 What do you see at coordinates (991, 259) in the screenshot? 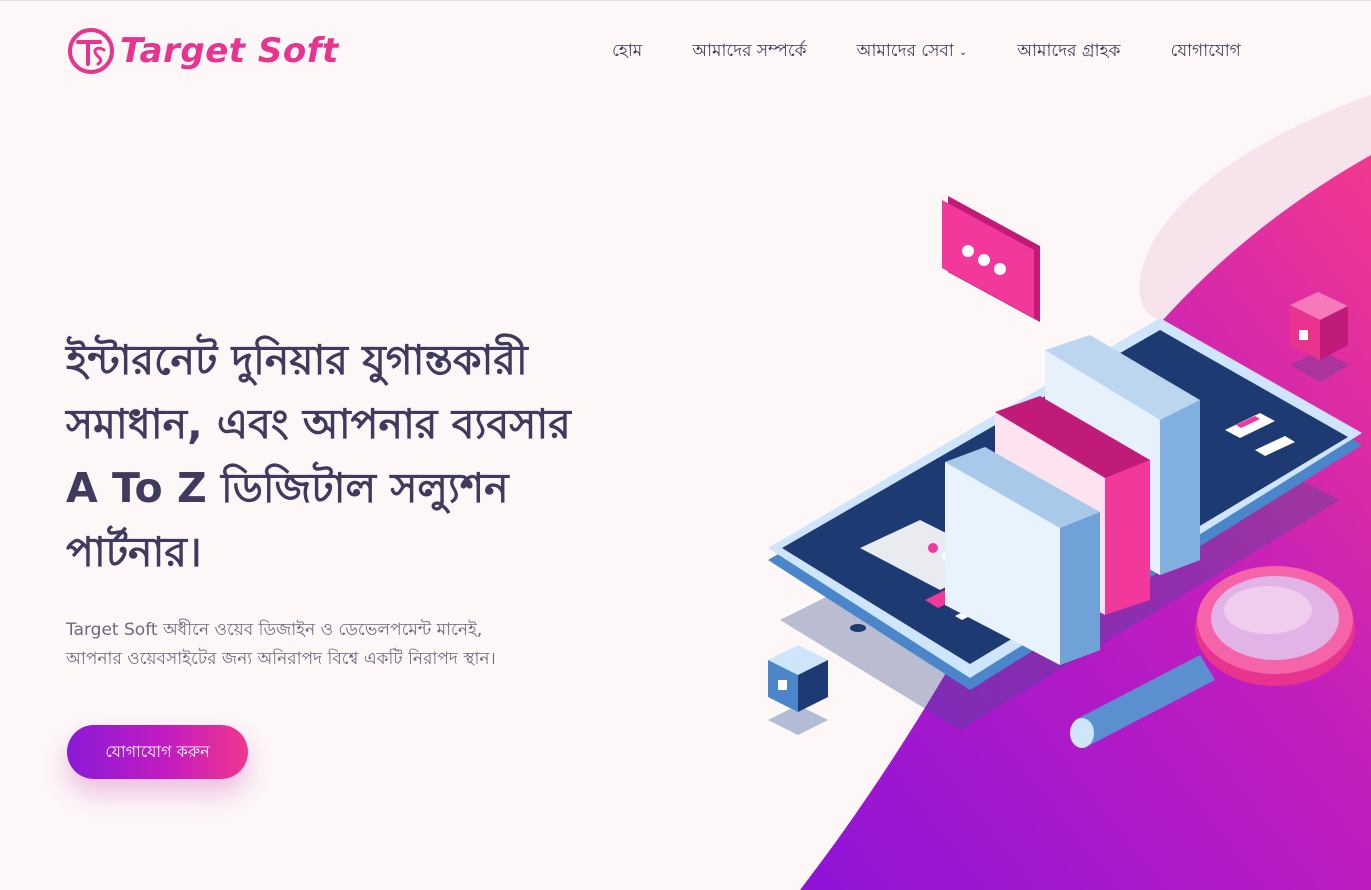
I see `chat-bubble-icon` at bounding box center [991, 259].